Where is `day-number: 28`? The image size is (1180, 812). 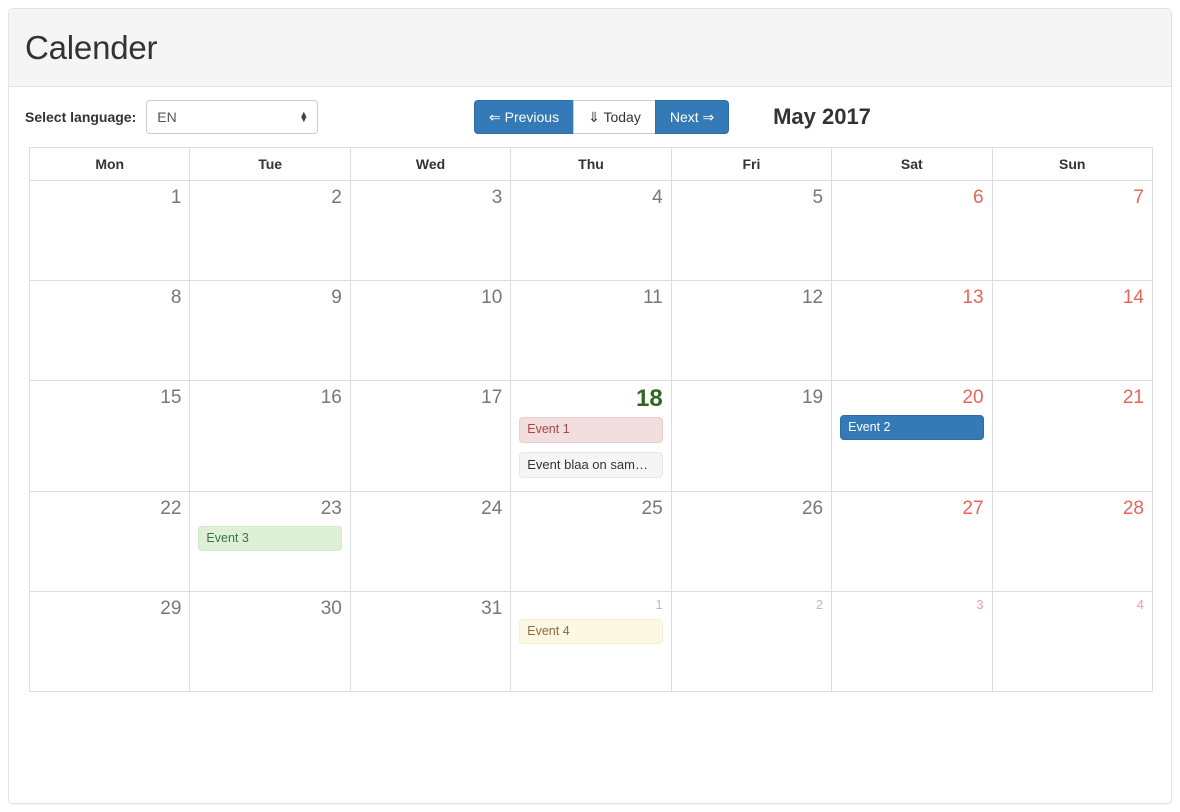
day-number: 28 is located at coordinates (1133, 508).